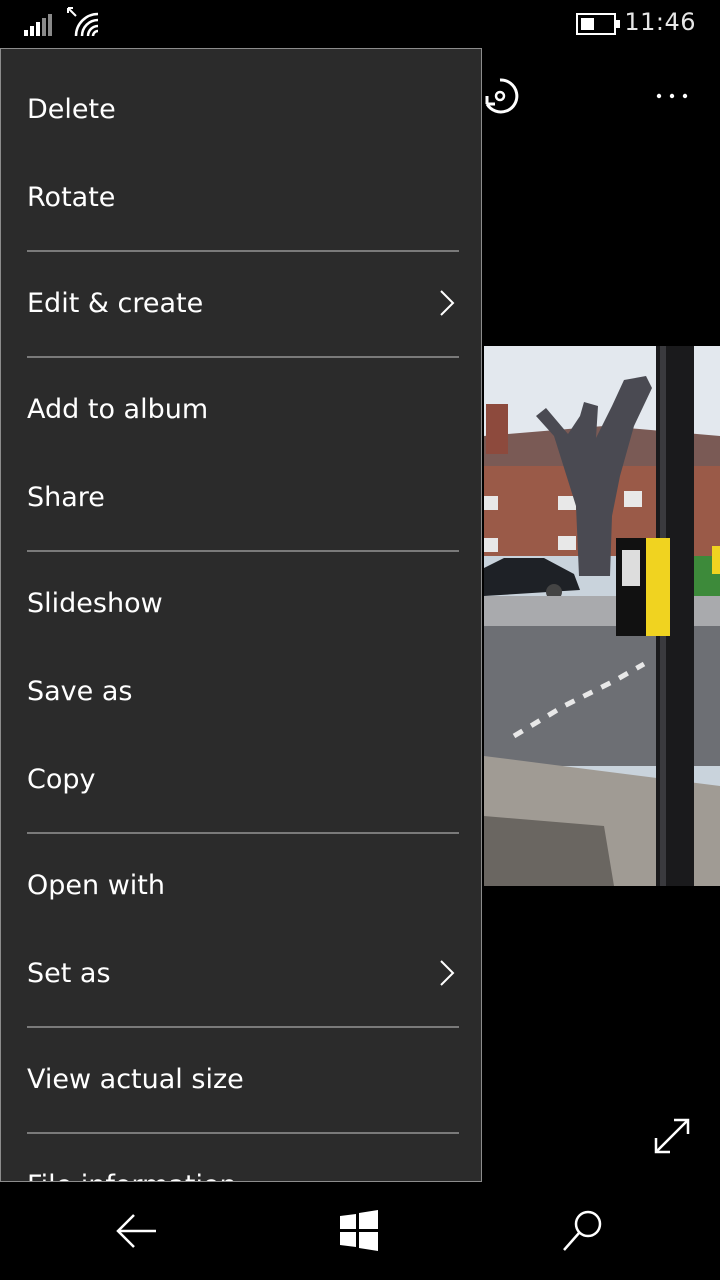 This screenshot has height=1280, width=720. What do you see at coordinates (241, 779) in the screenshot?
I see `menu-item-copy: Copy` at bounding box center [241, 779].